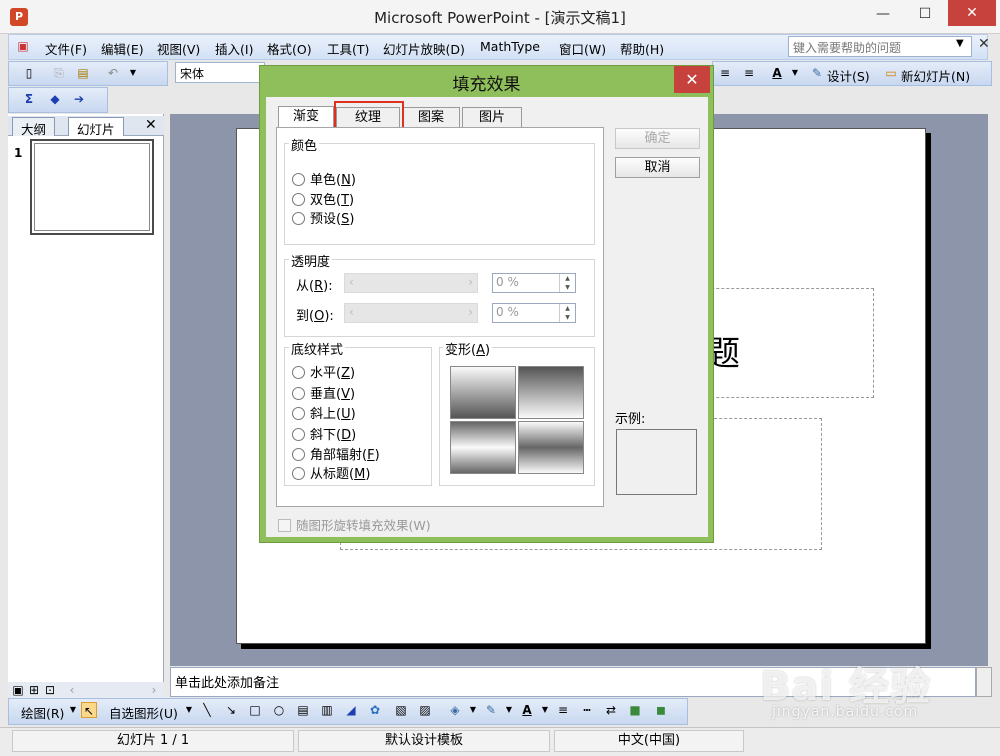 The height and width of the screenshot is (756, 1000). I want to click on rotate-with-shape-checkbox: 随图形旋转填充效果(W), so click(354, 524).